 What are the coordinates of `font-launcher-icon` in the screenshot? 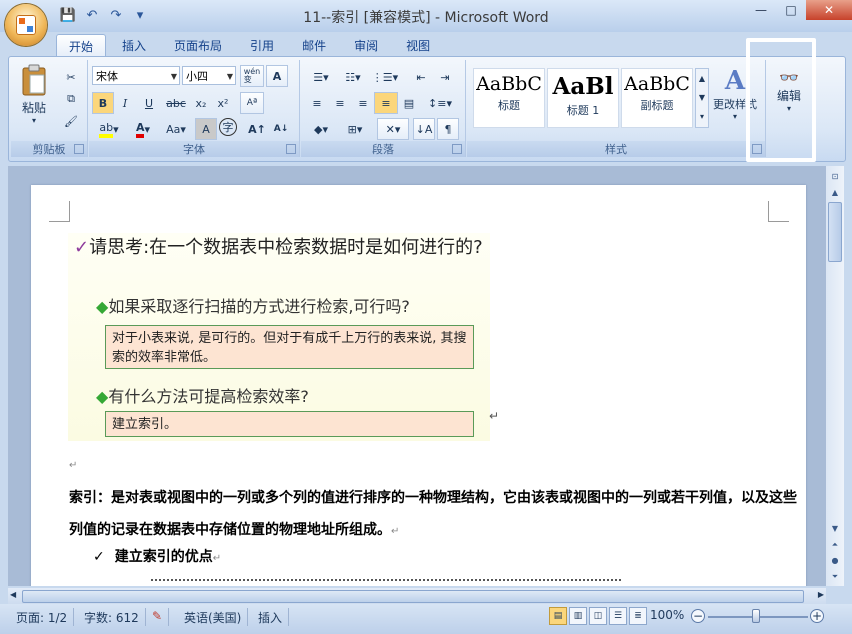 It's located at (291, 149).